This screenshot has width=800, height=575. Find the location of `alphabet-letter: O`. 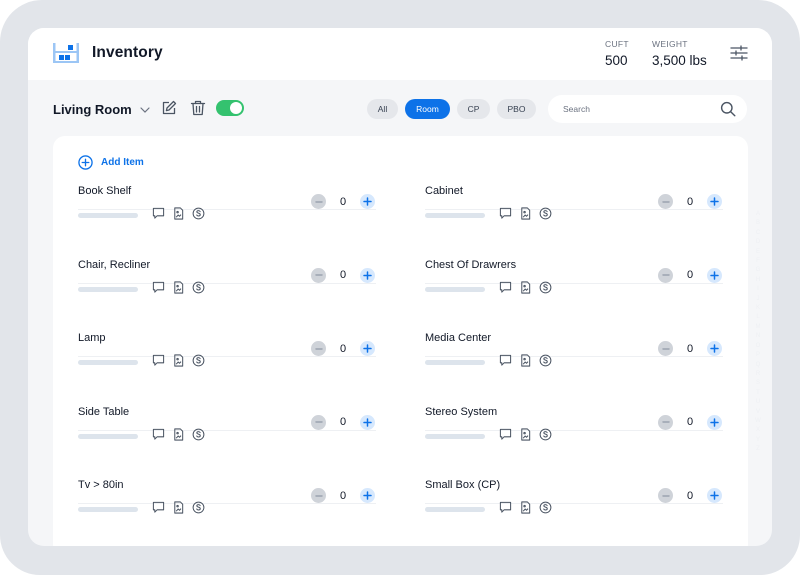

alphabet-letter: O is located at coordinates (758, 346).